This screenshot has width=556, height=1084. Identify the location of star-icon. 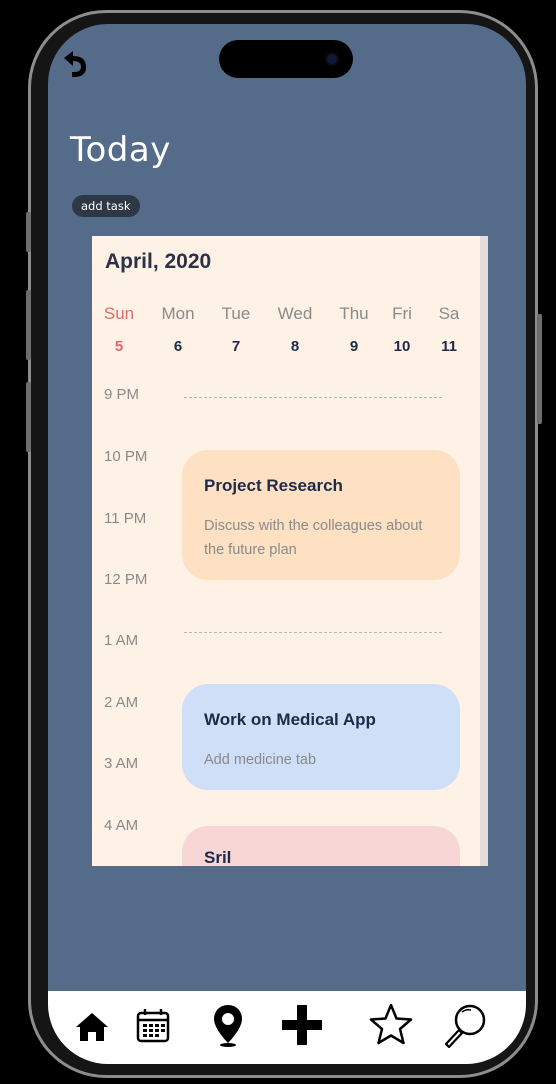
(391, 1025).